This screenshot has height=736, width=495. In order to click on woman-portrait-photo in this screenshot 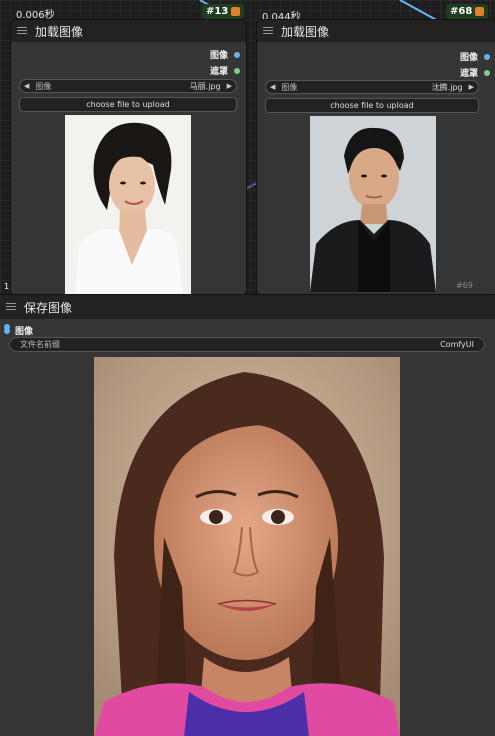, I will do `click(128, 205)`.